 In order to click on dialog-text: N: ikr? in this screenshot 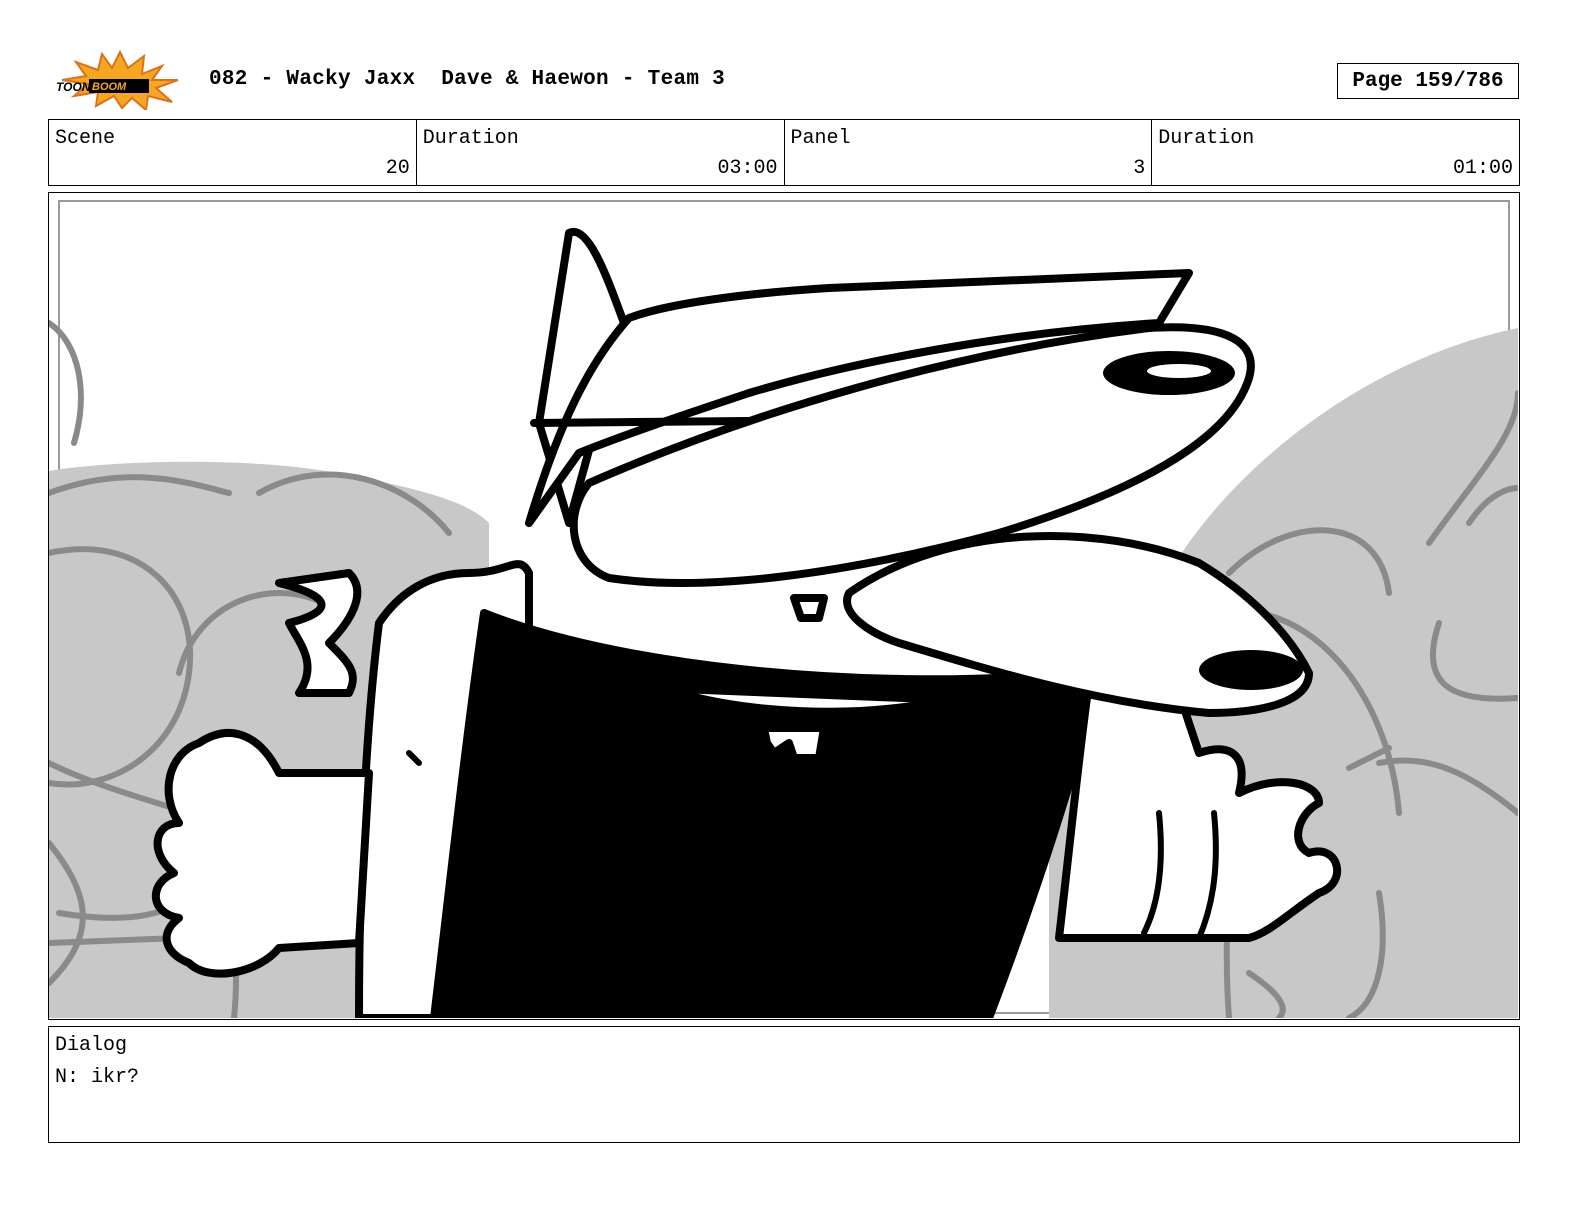, I will do `click(97, 1077)`.